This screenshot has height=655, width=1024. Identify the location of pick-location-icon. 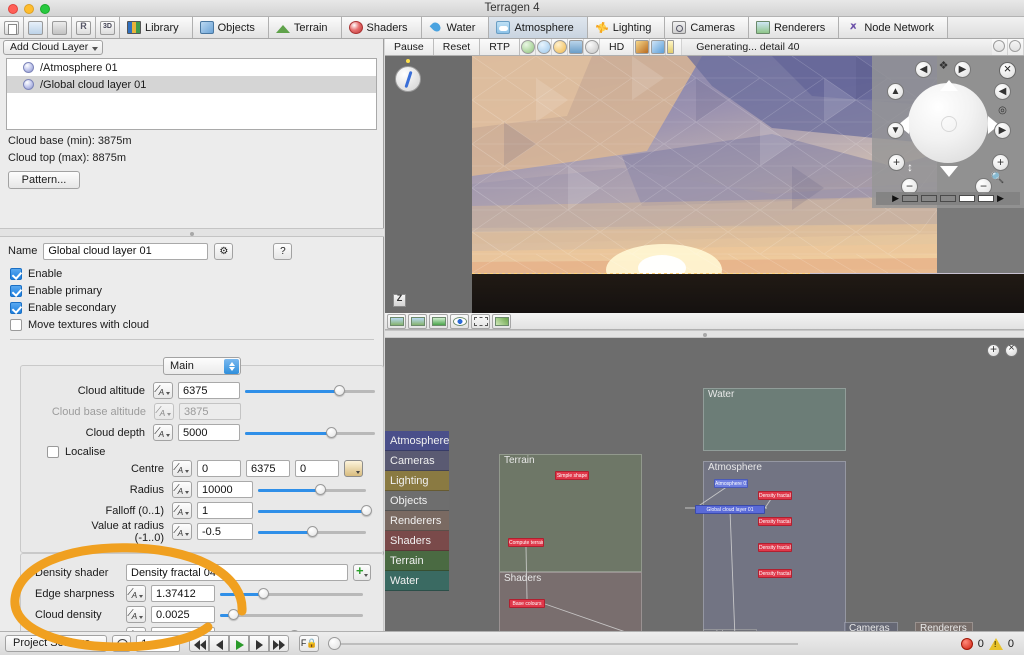
(353, 468).